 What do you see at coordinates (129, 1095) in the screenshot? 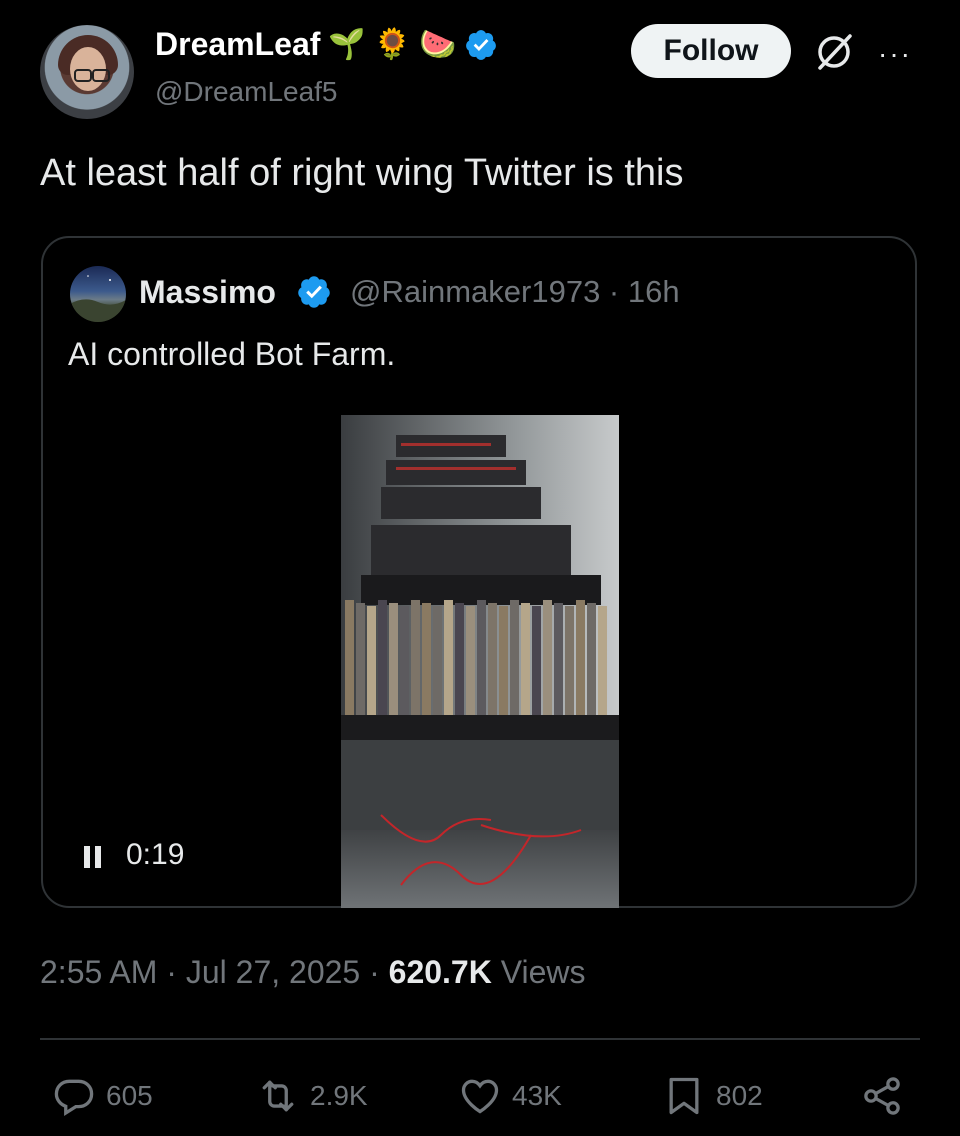
I see `reply-count: 605` at bounding box center [129, 1095].